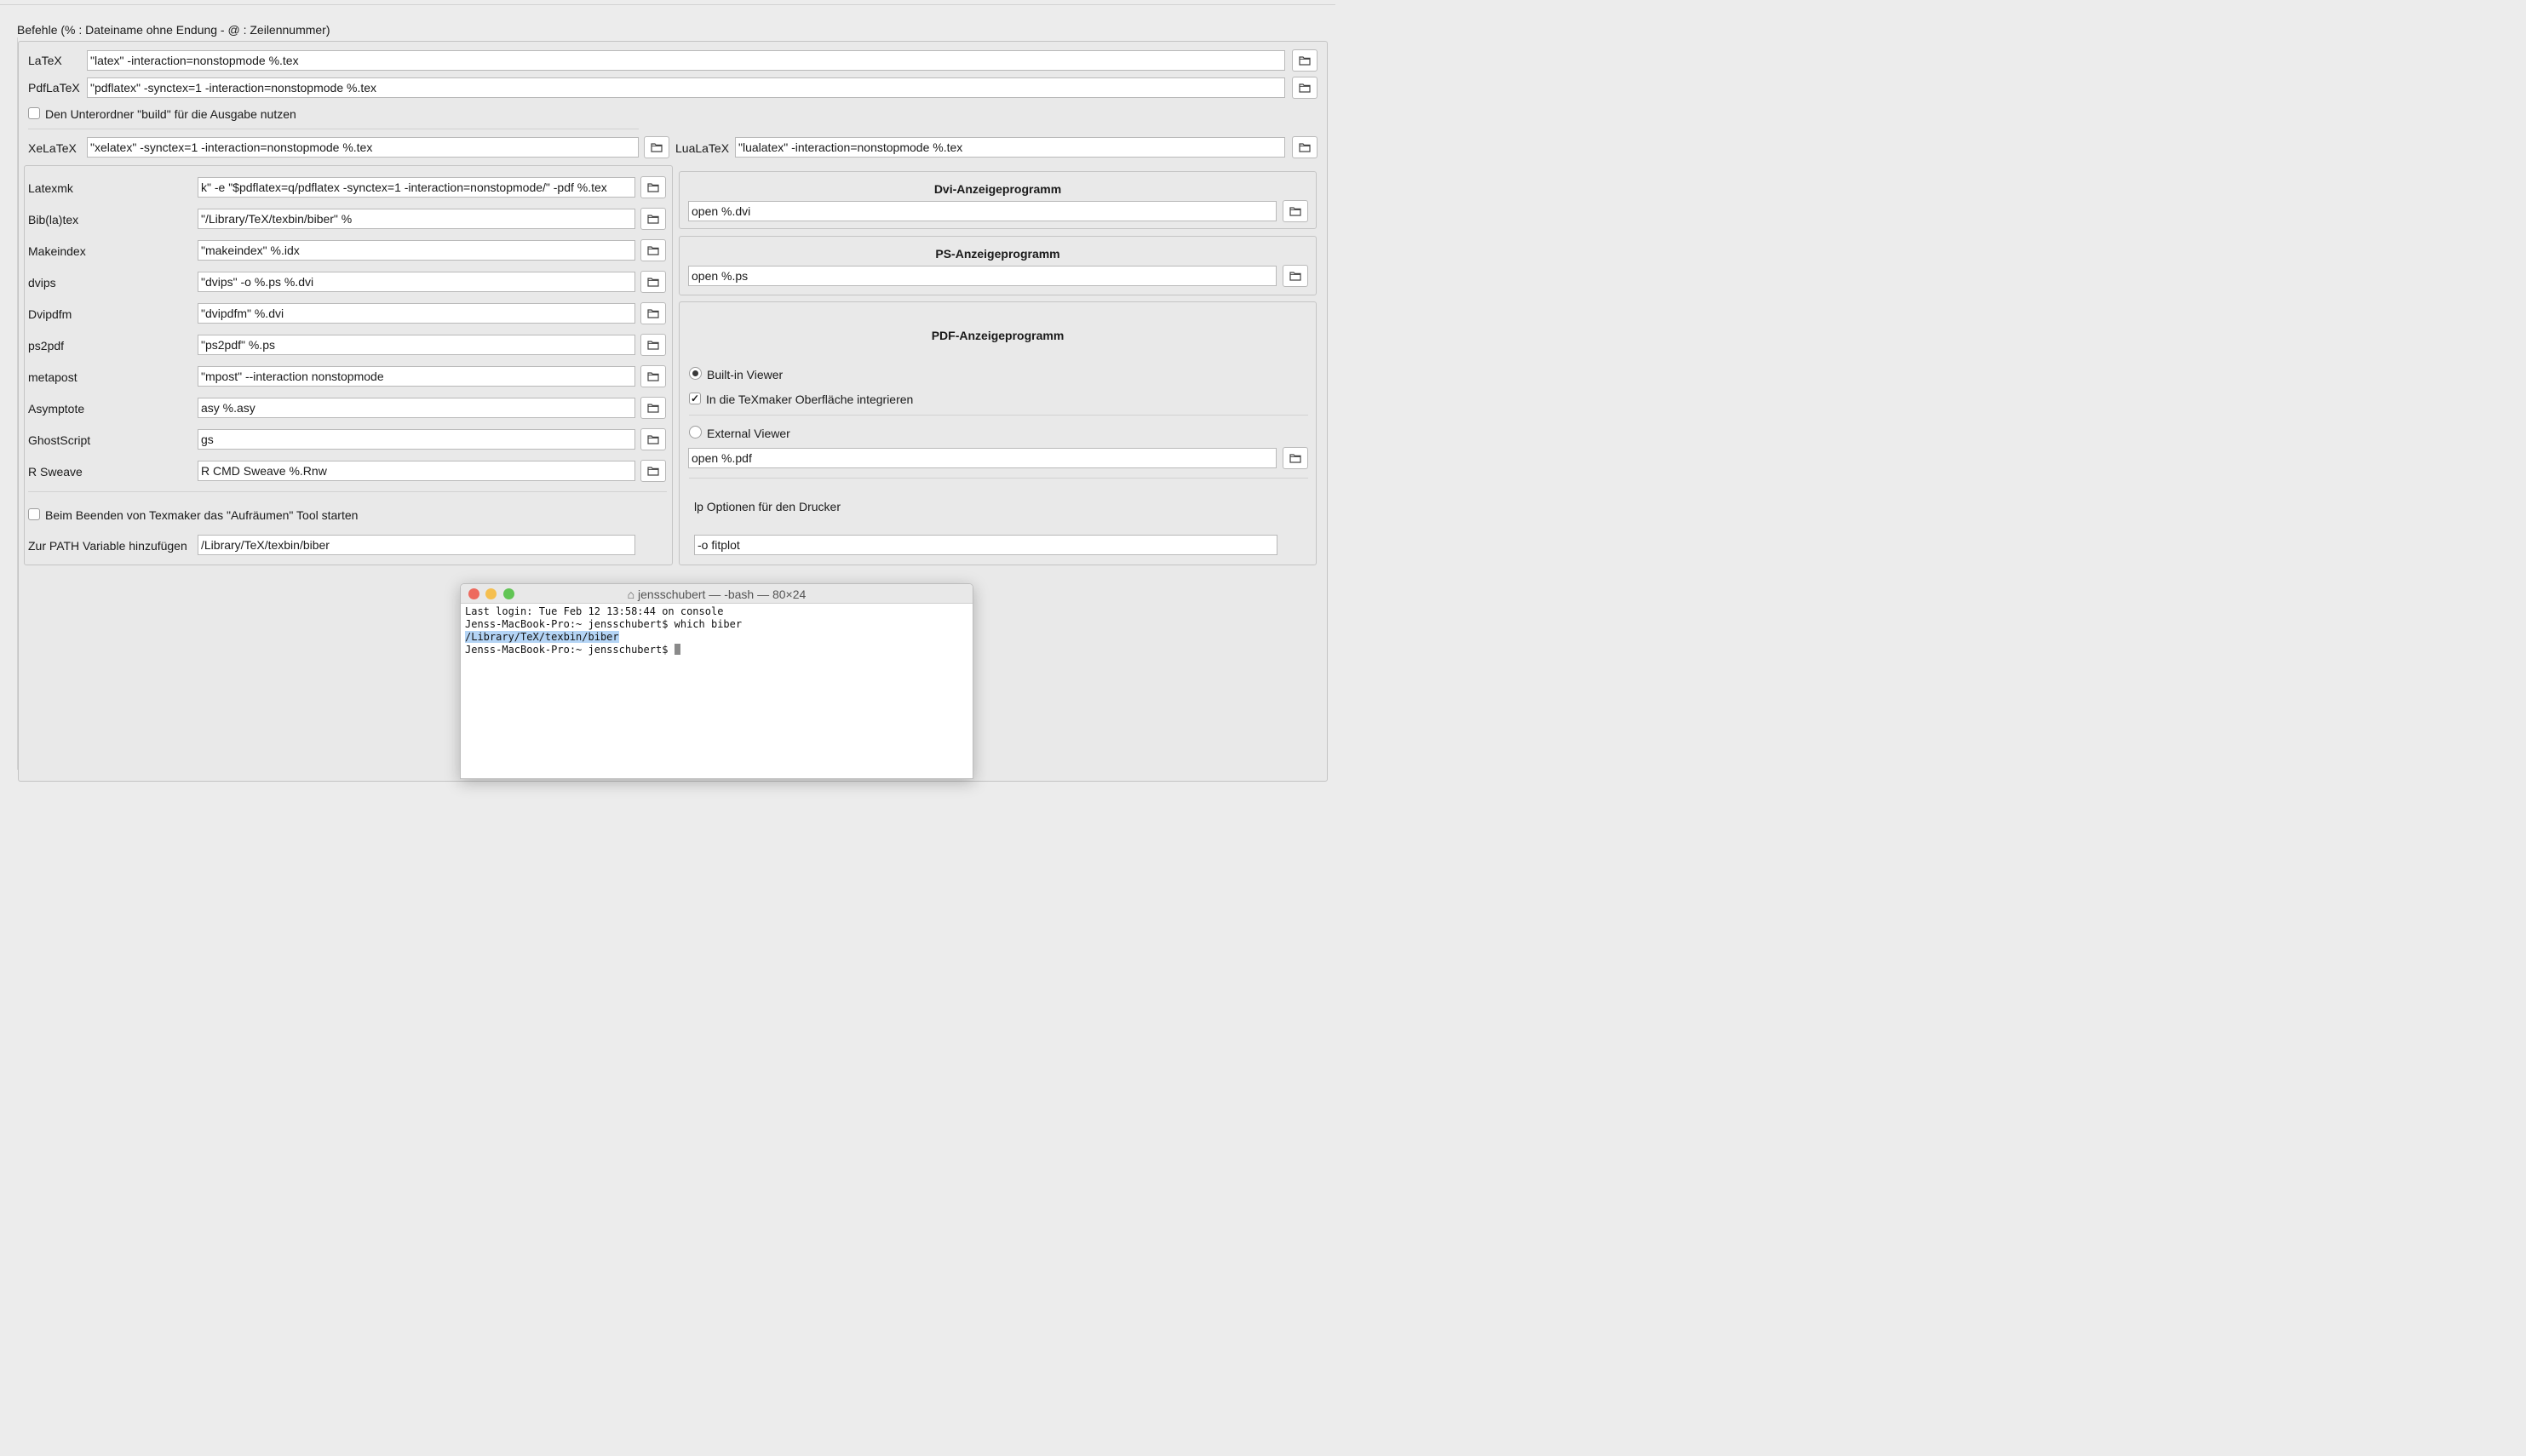  Describe the element at coordinates (50, 314) in the screenshot. I see `dvipdfm-label: Dvipdfm` at that location.